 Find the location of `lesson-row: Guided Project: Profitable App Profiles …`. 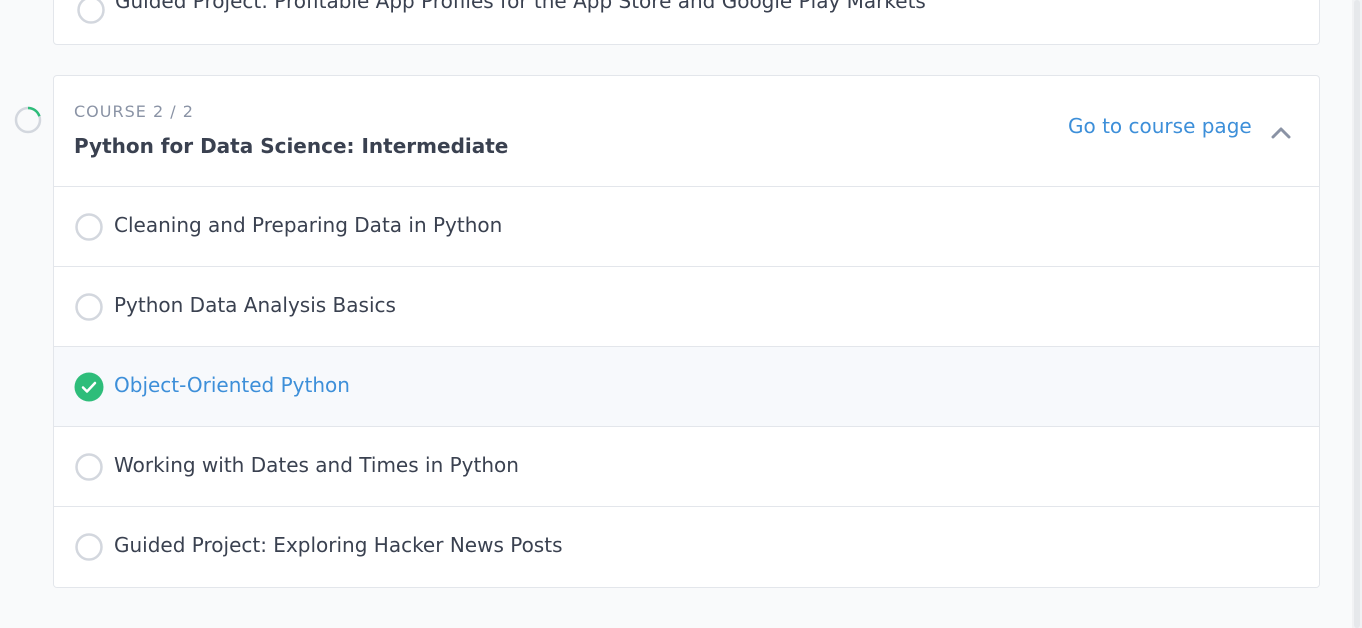

lesson-row: Guided Project: Profitable App Profiles … is located at coordinates (686, 22).